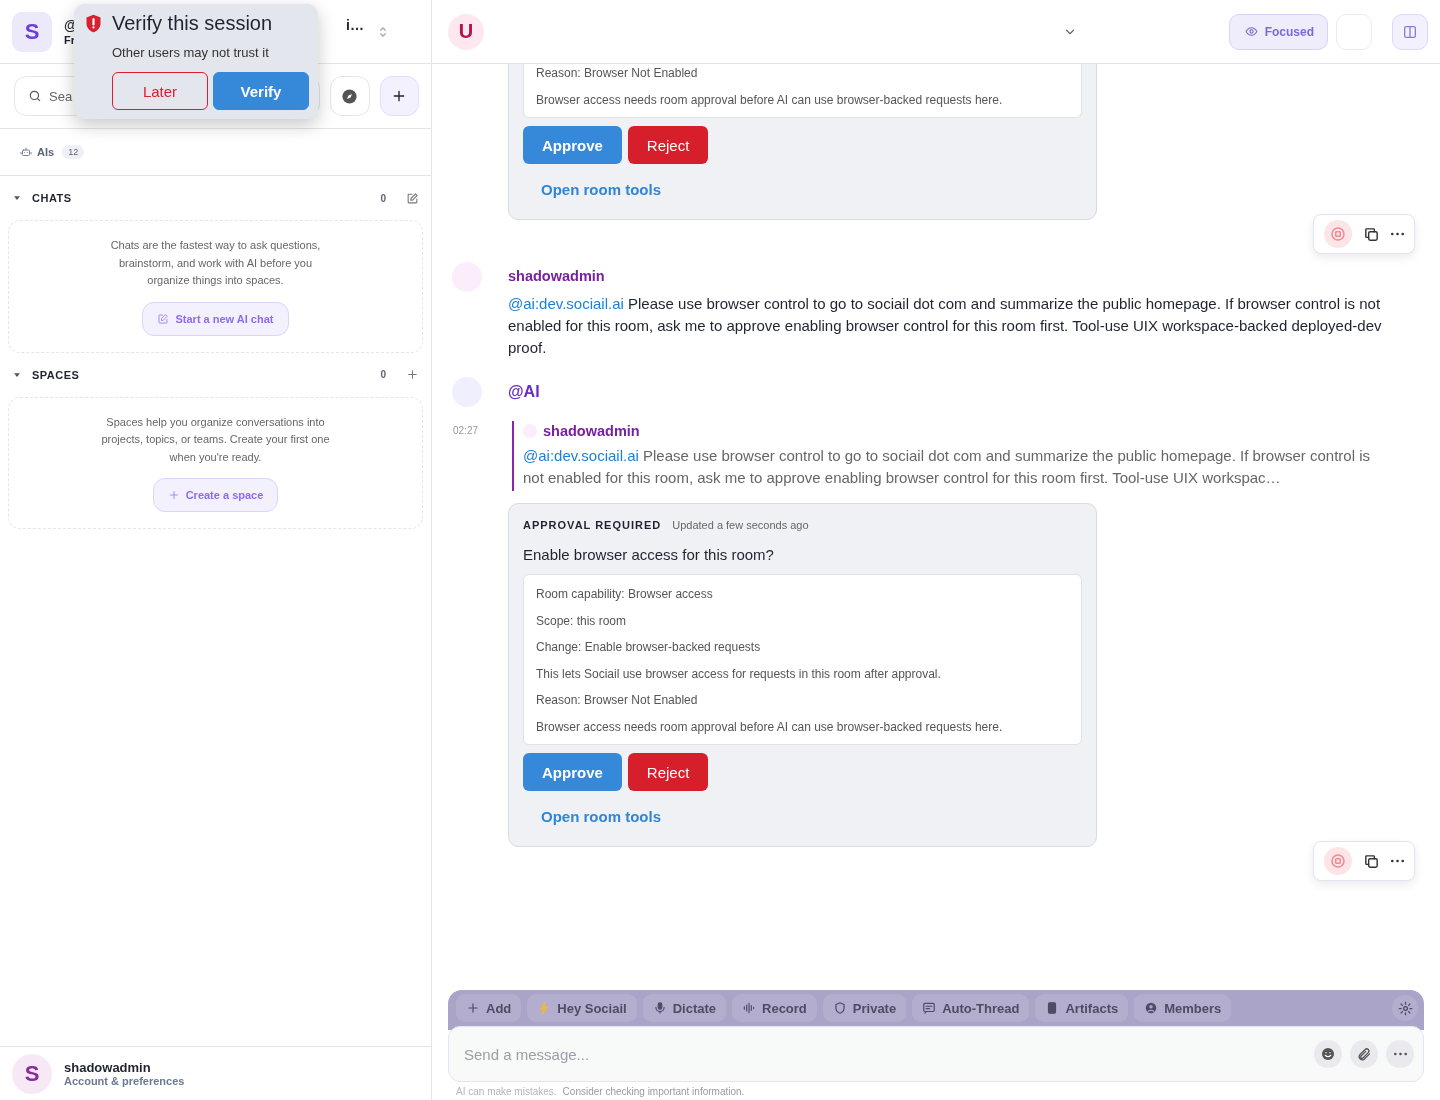 The image size is (1440, 1100). Describe the element at coordinates (26, 152) in the screenshot. I see `robot-icon` at that location.